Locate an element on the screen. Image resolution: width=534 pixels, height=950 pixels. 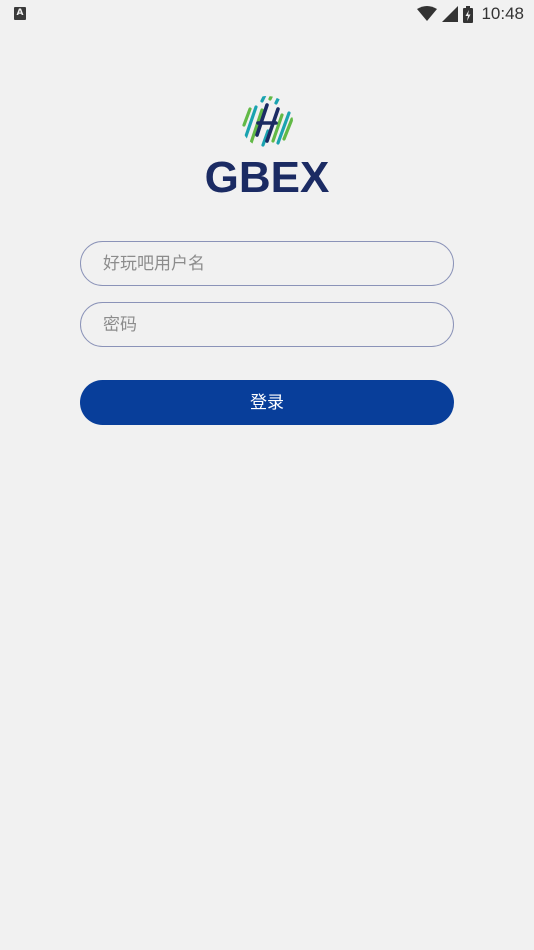
brand-name: GBEX is located at coordinates (267, 177).